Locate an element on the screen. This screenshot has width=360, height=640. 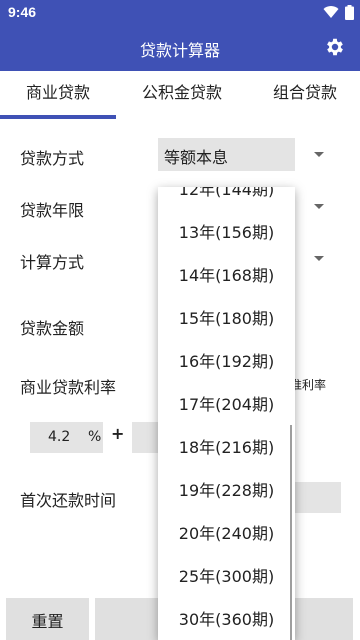
rate-input: 4.2 % is located at coordinates (66, 437).